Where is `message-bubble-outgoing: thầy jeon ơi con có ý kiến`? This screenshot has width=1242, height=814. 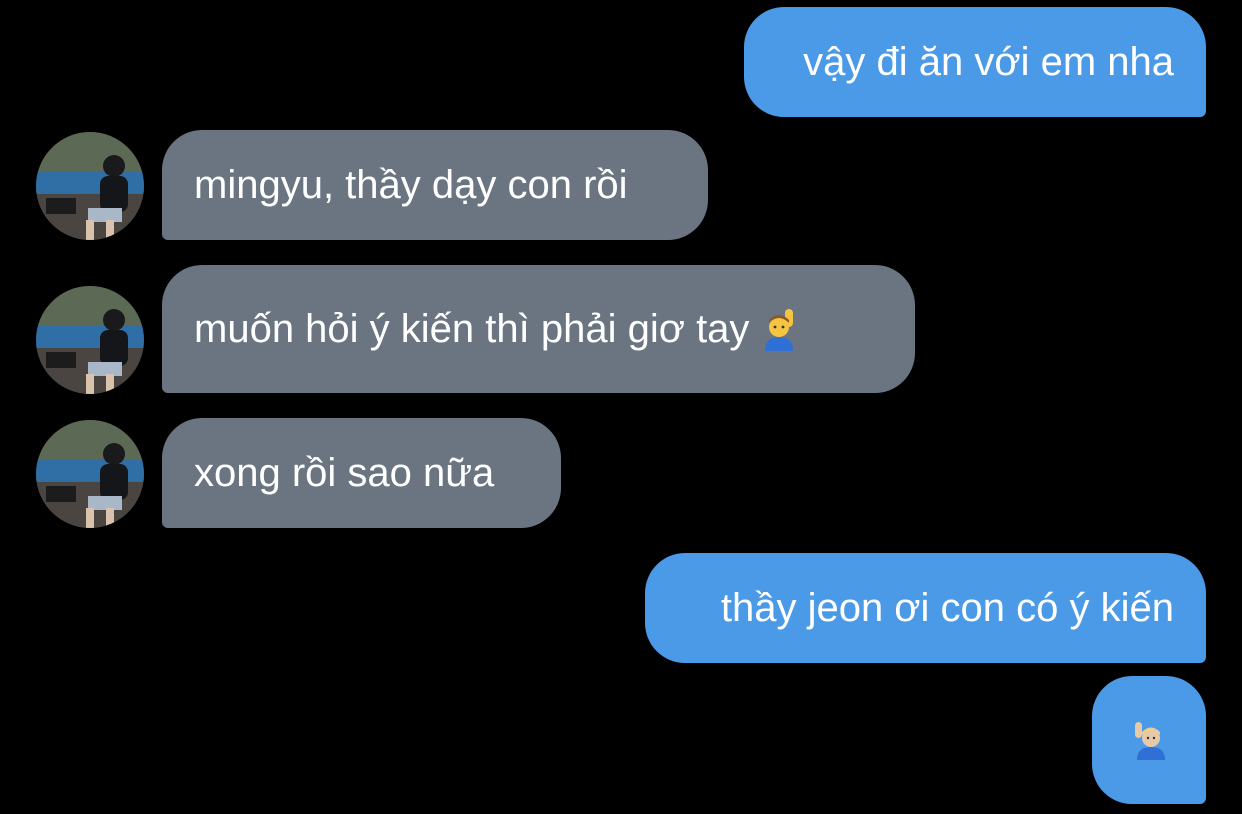 message-bubble-outgoing: thầy jeon ơi con có ý kiến is located at coordinates (925, 608).